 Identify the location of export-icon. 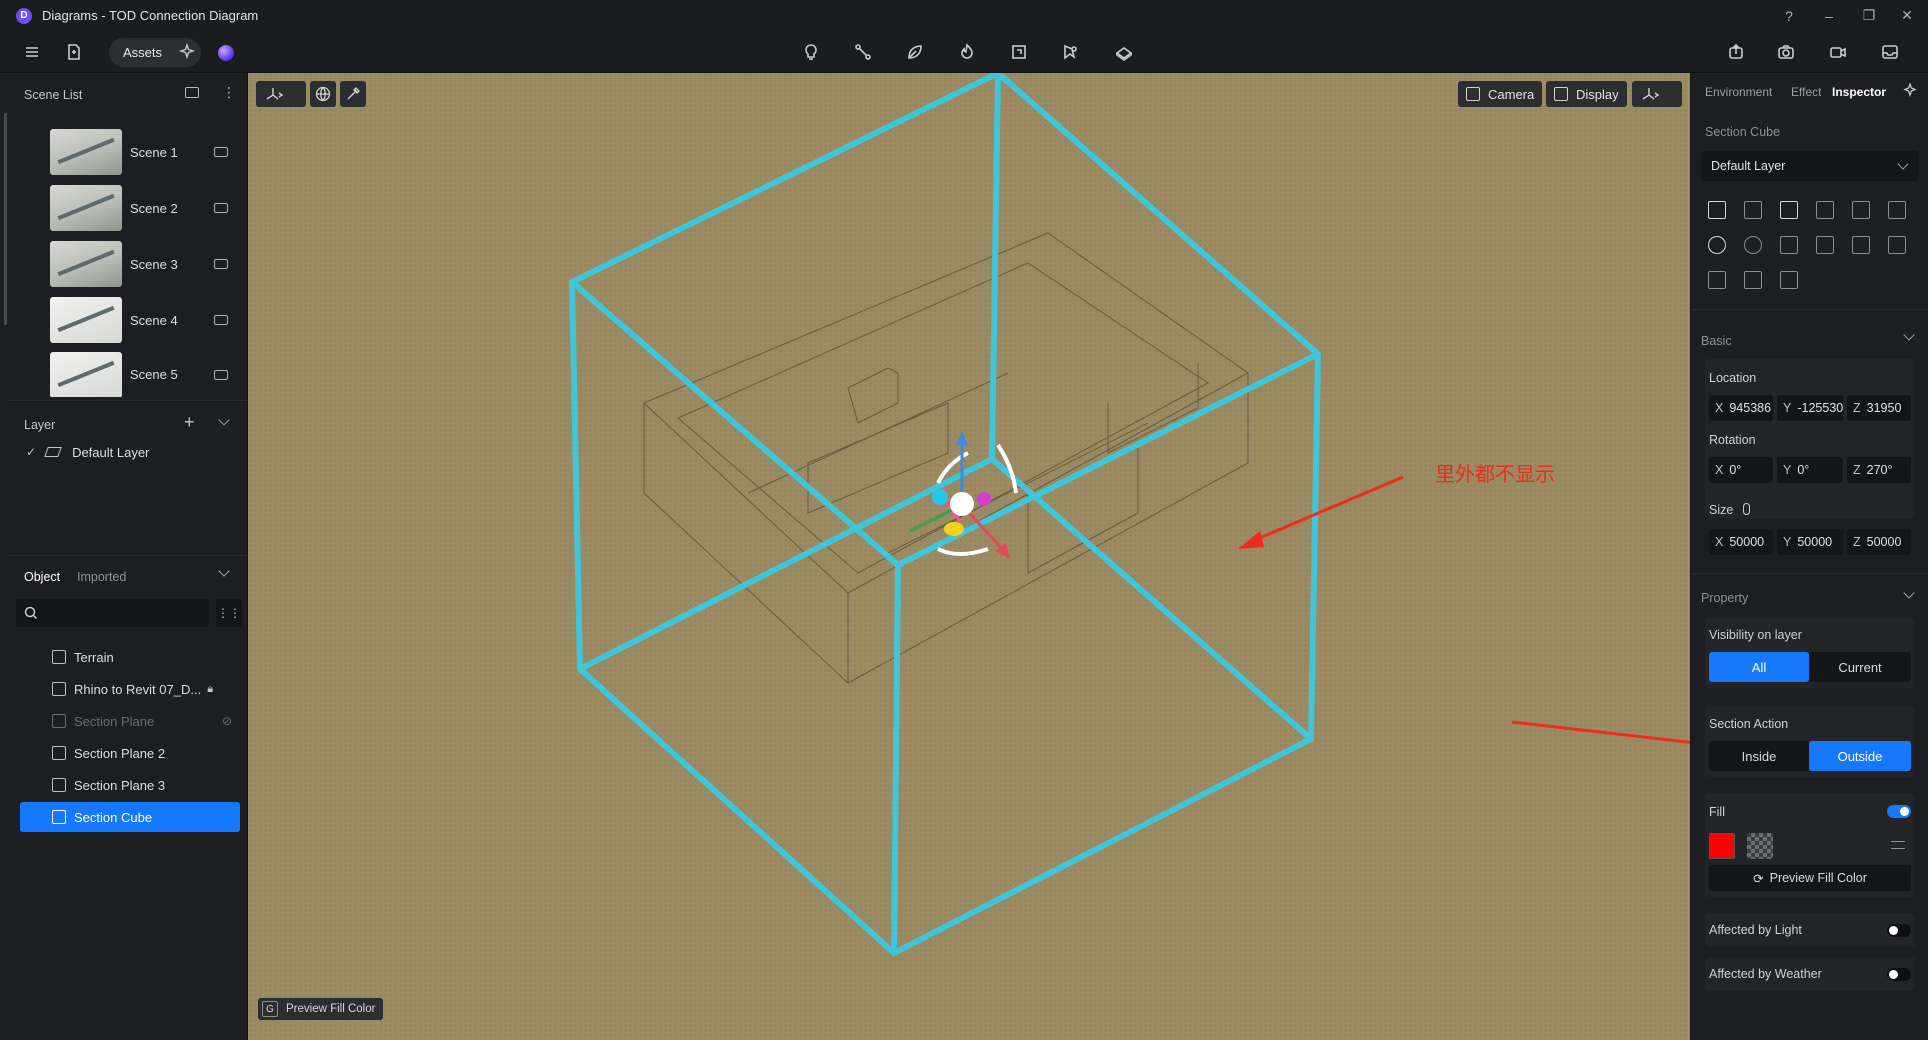
(1736, 52).